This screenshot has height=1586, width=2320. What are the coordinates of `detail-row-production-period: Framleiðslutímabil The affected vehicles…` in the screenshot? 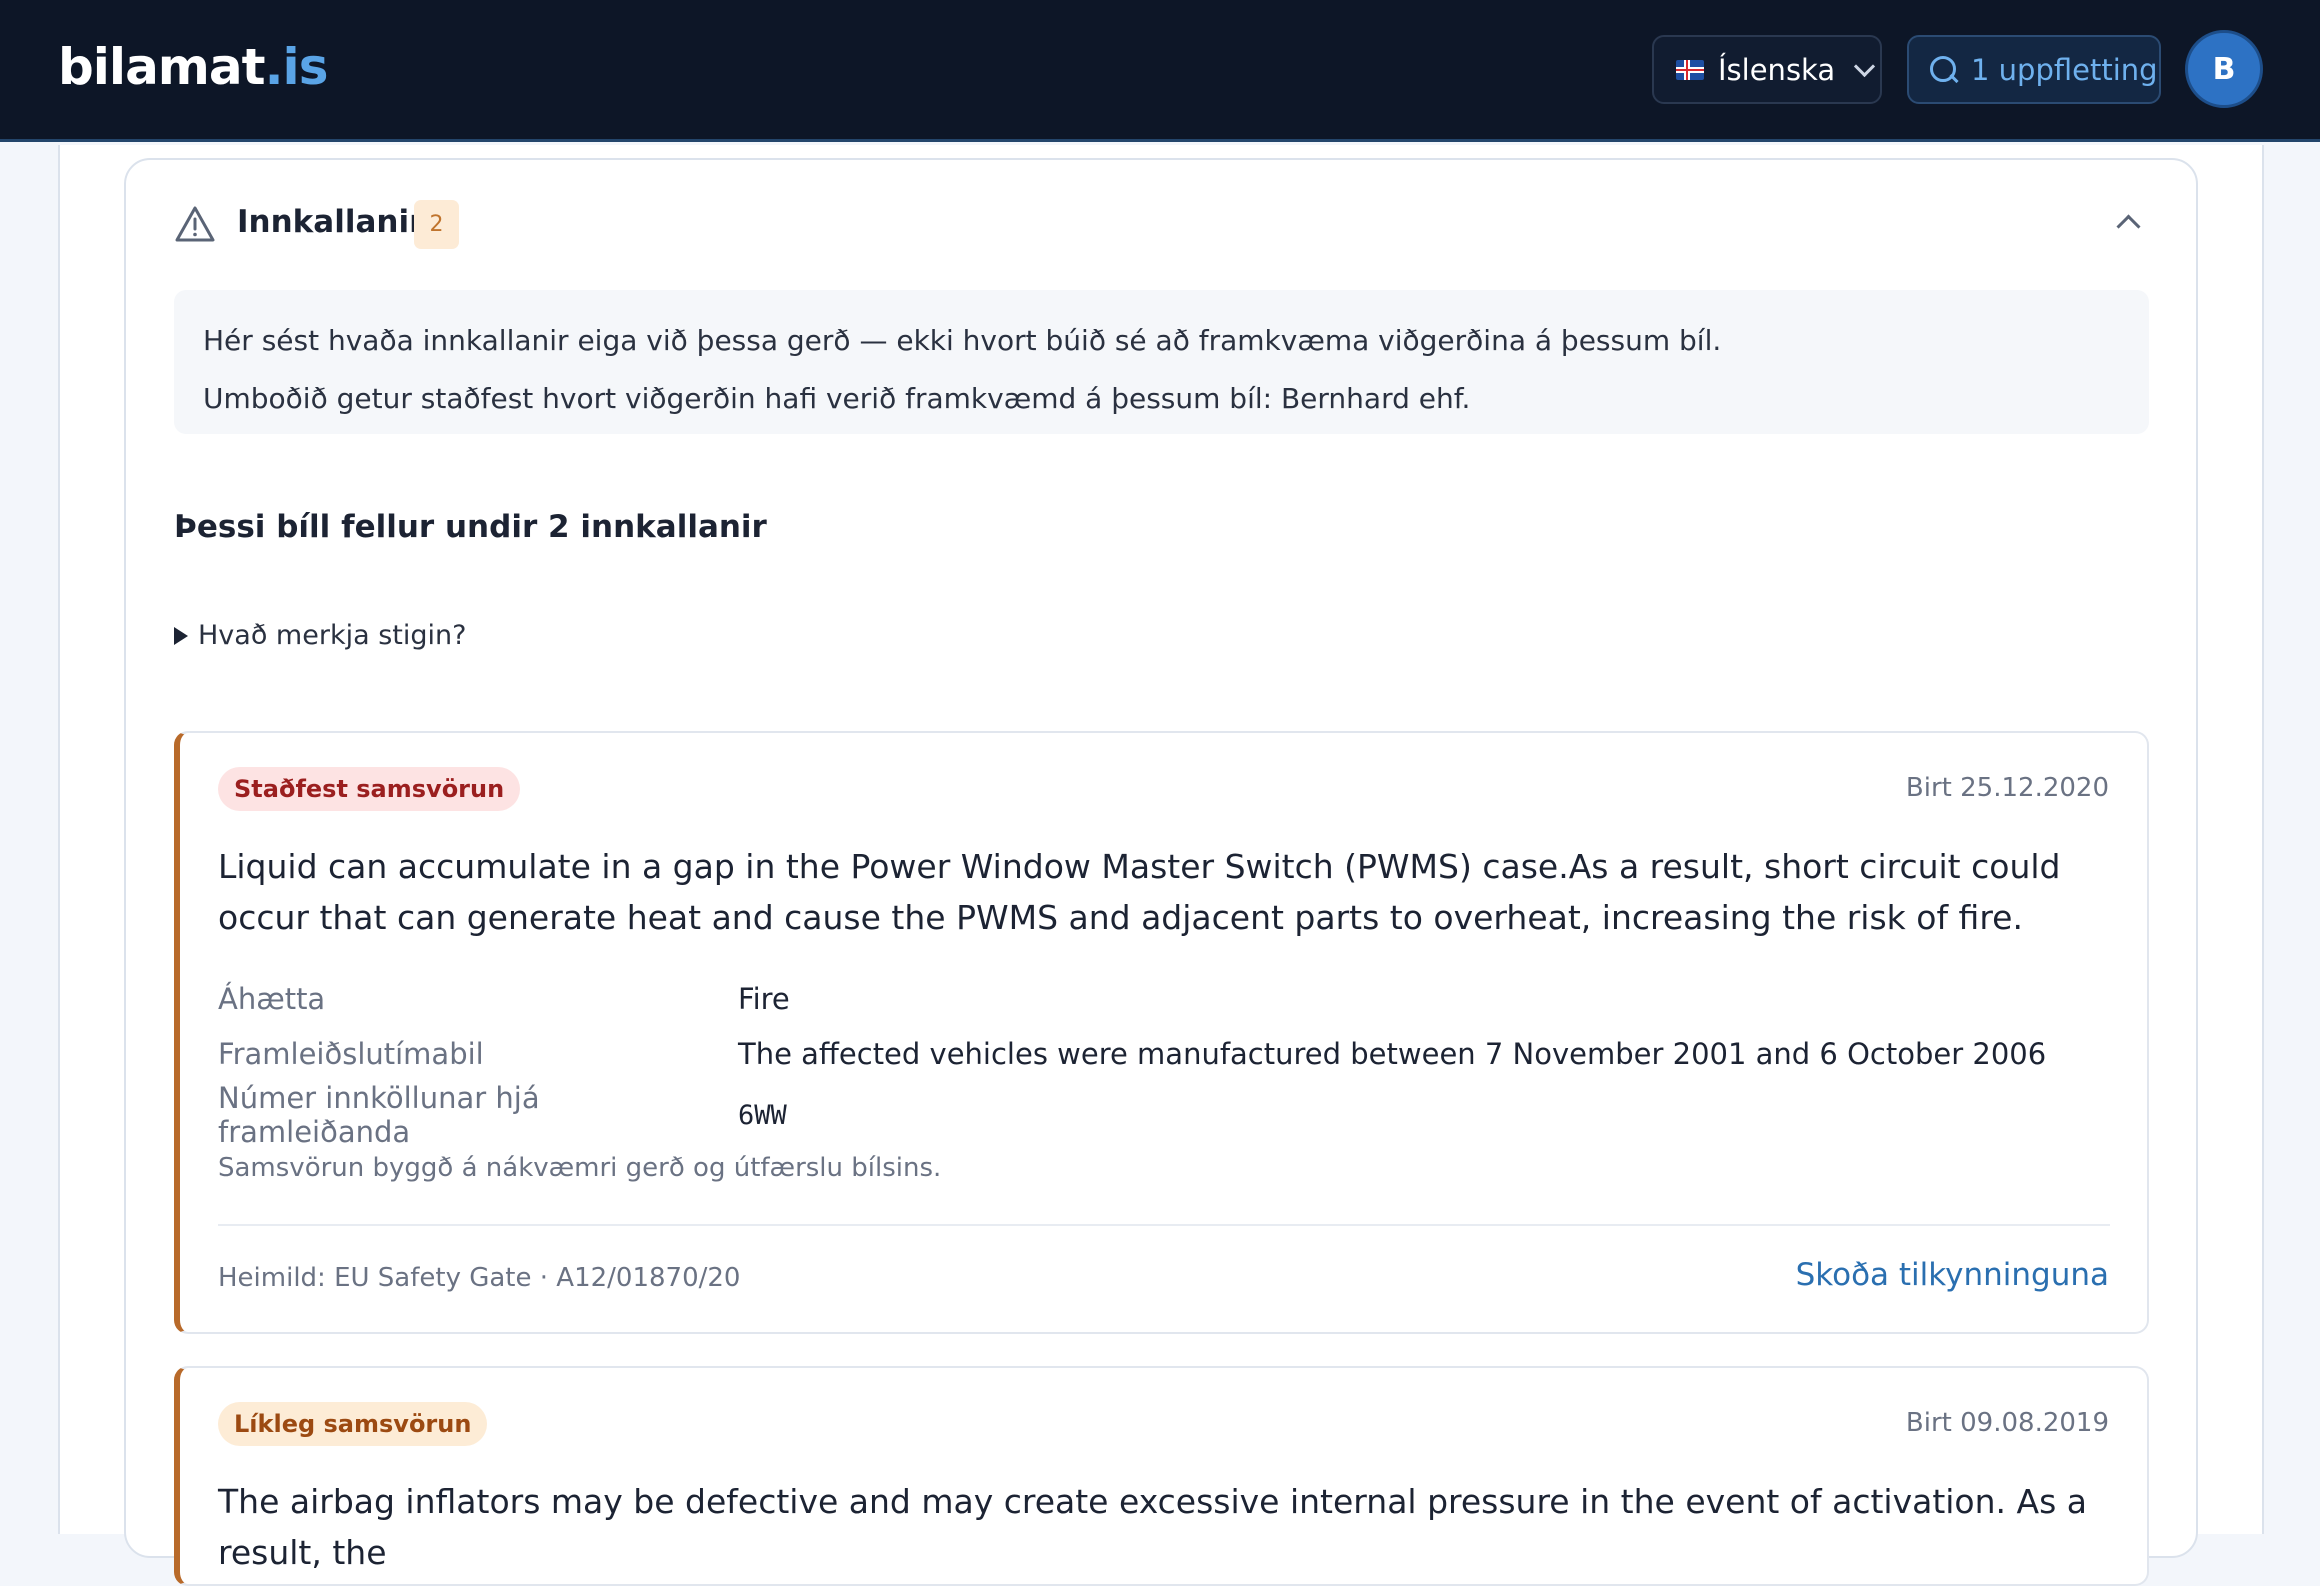 It's located at (1132, 1053).